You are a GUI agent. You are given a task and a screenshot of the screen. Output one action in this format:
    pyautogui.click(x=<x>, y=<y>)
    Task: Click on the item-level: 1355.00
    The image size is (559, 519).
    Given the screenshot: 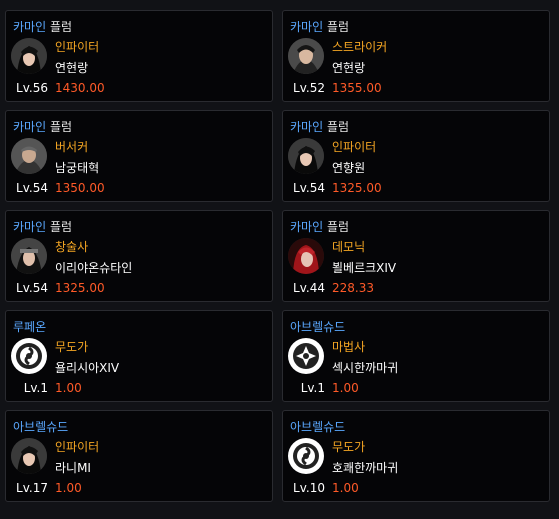 What is the action you would take?
    pyautogui.click(x=357, y=88)
    